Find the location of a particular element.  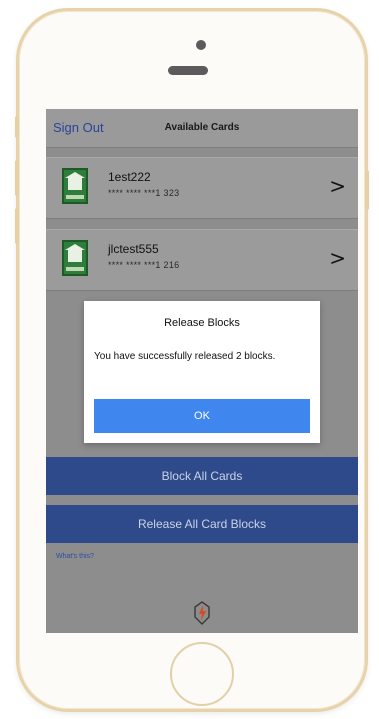

card-number: **** **** ***1 323 is located at coordinates (144, 193).